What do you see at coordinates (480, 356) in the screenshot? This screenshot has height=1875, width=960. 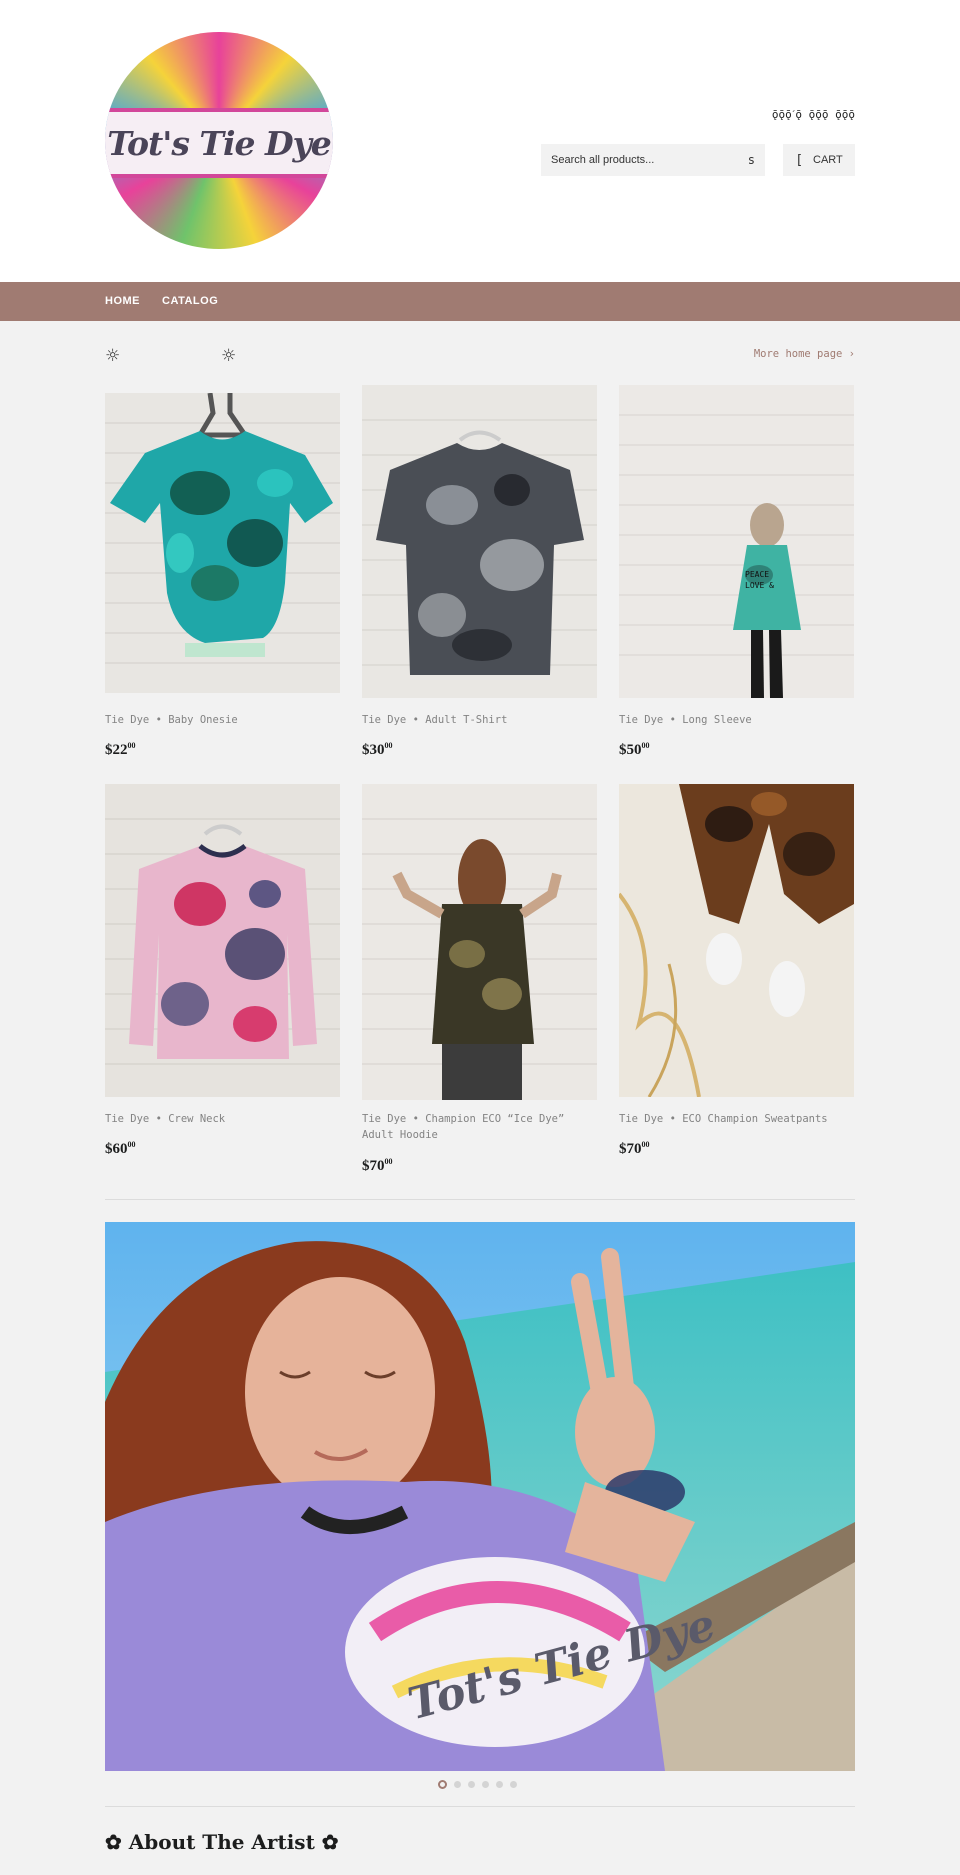 I see `featured-header: ☼ ☼ More home page ›` at bounding box center [480, 356].